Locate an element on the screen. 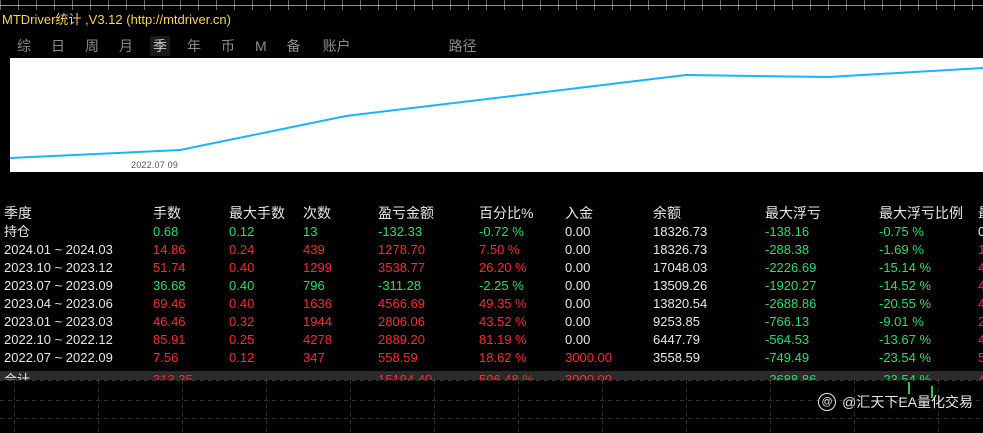 This screenshot has height=433, width=983. watermark-text: @汇天下EA量化交易 is located at coordinates (907, 402).